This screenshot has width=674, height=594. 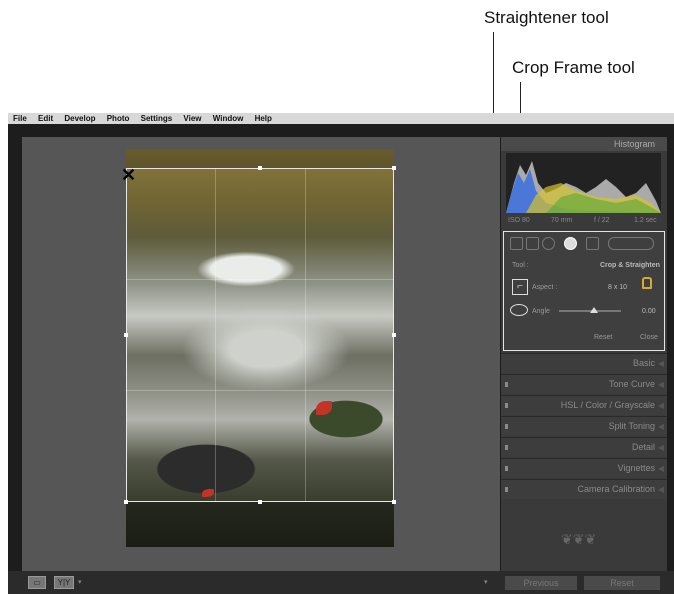 I want to click on loupe-view-button: ▭, so click(x=37, y=582).